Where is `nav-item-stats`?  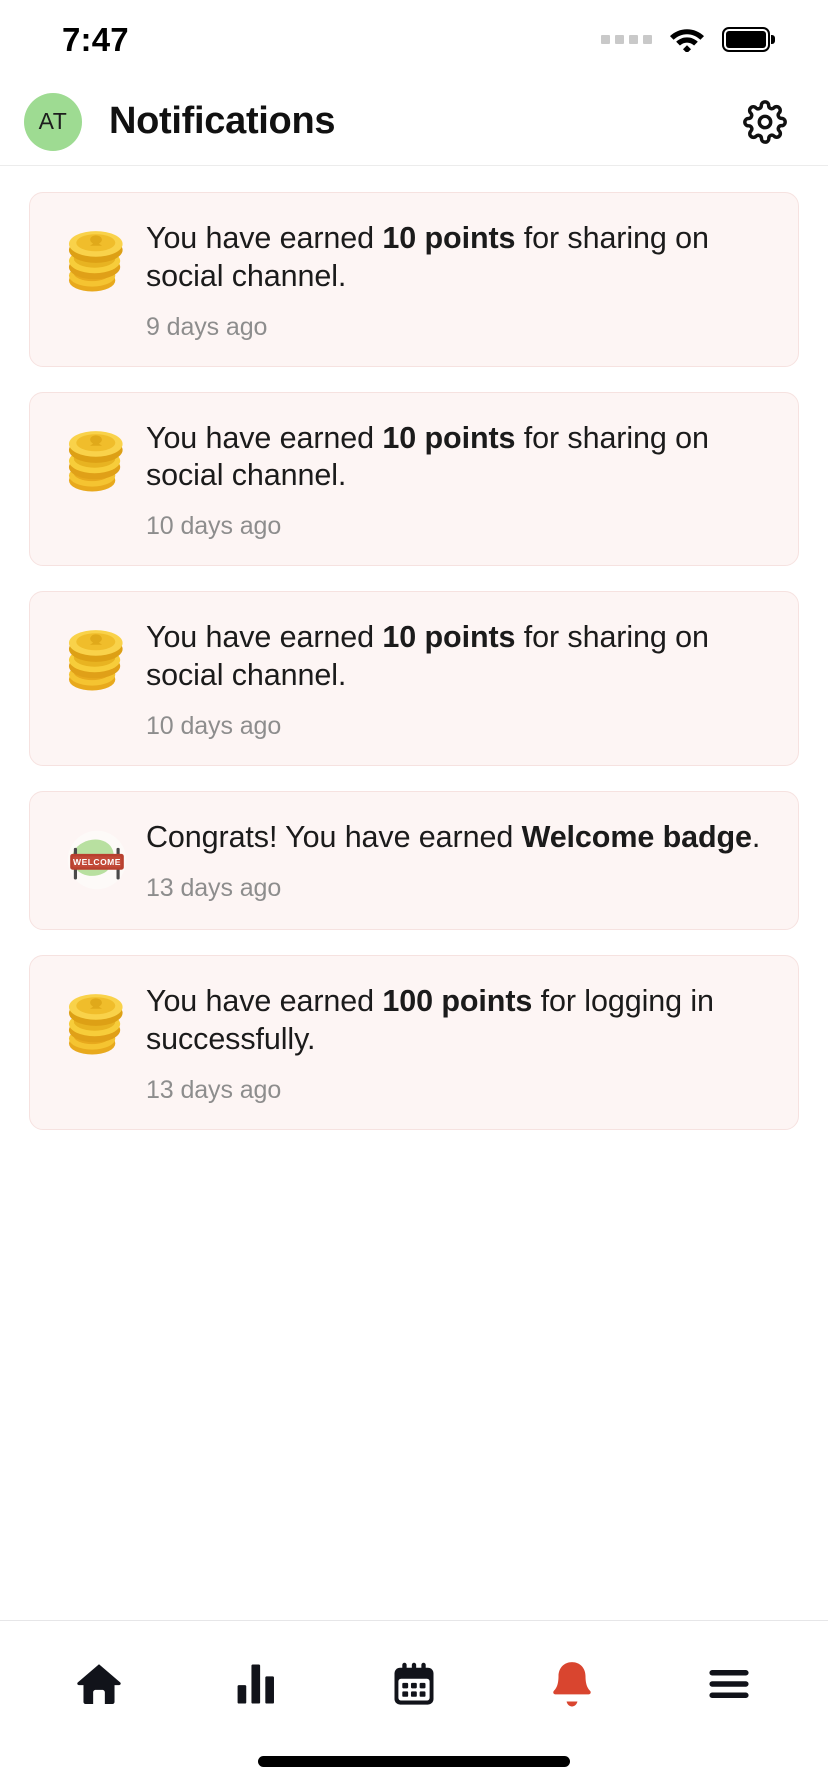
nav-item-stats is located at coordinates (257, 1683).